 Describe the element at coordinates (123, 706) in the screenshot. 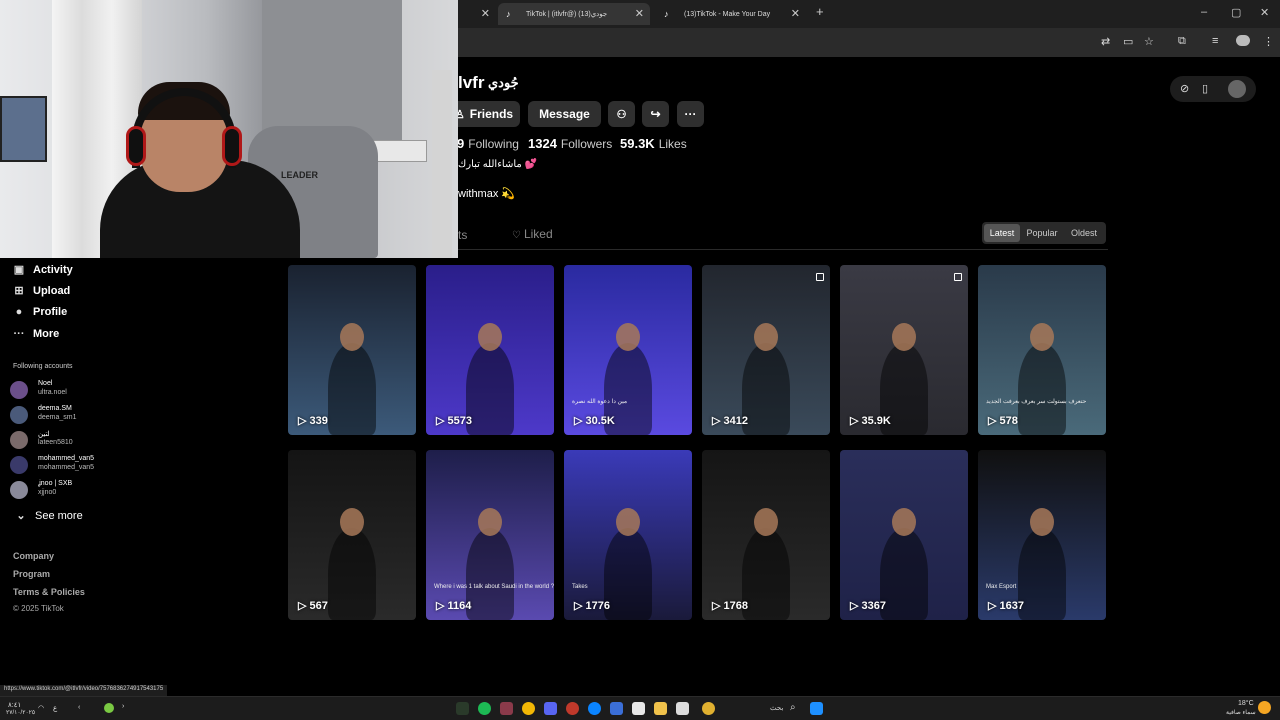

I see `tray-chevron-icon: ›` at that location.